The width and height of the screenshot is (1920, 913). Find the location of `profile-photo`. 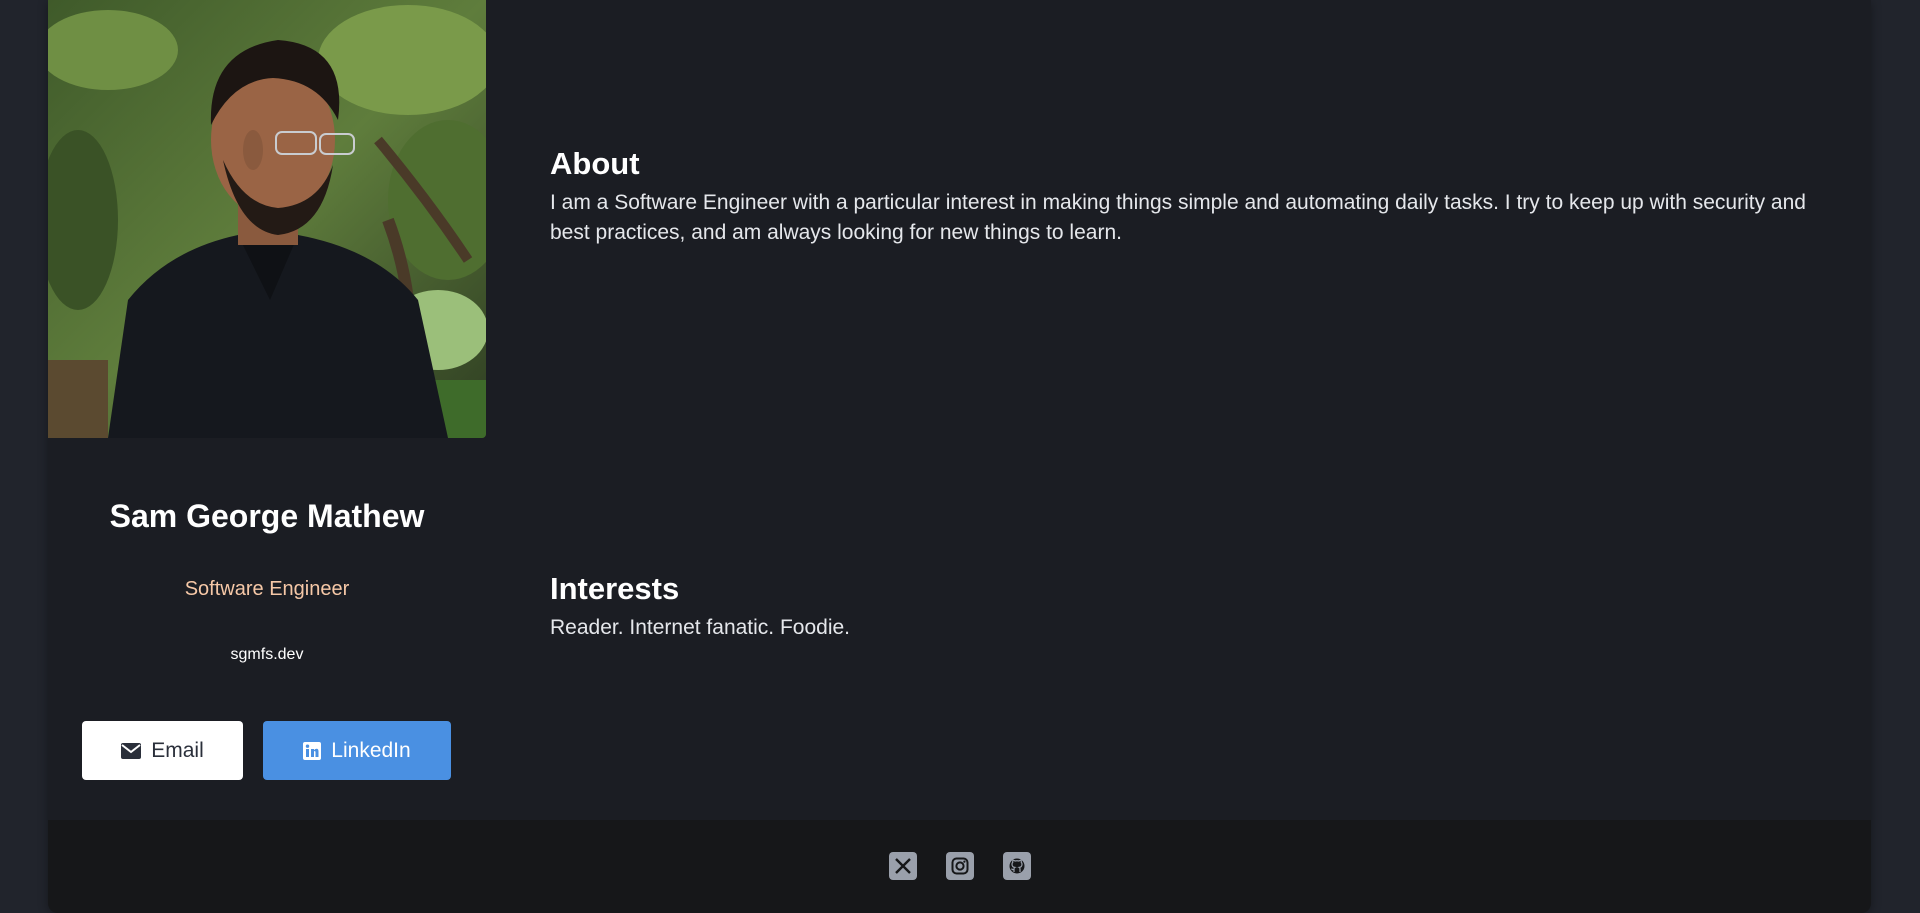

profile-photo is located at coordinates (267, 219).